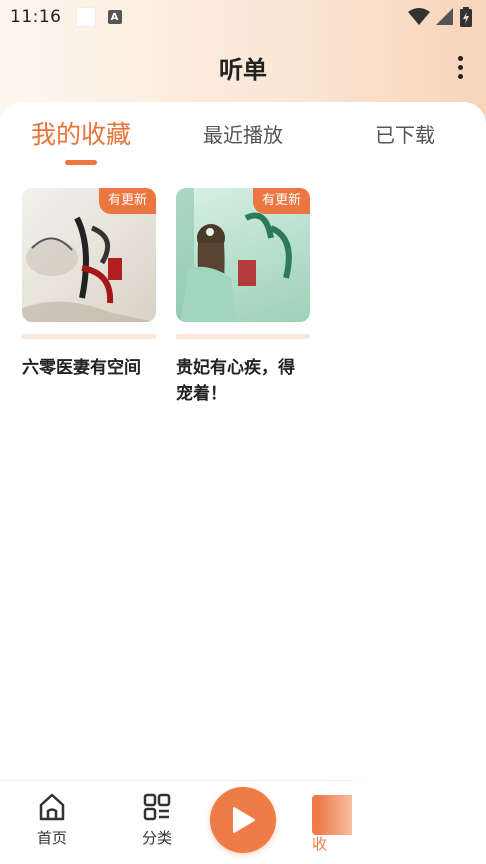 This screenshot has width=486, height=864. I want to click on book-title: 贵妃有心疾，得宠着！, so click(243, 381).